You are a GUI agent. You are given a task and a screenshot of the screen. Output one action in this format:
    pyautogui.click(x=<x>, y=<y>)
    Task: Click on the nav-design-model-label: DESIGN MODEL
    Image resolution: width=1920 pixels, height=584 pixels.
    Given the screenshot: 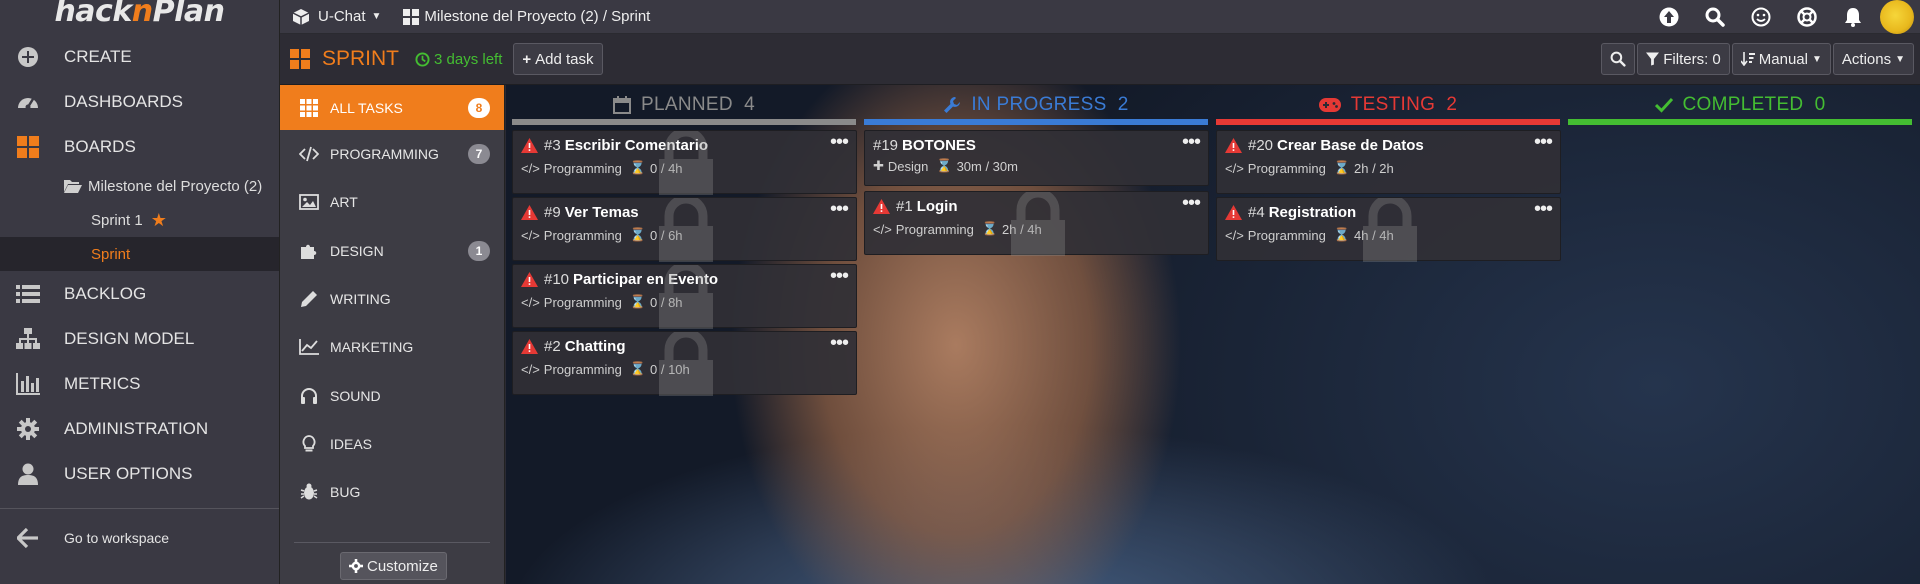 What is the action you would take?
    pyautogui.click(x=129, y=338)
    